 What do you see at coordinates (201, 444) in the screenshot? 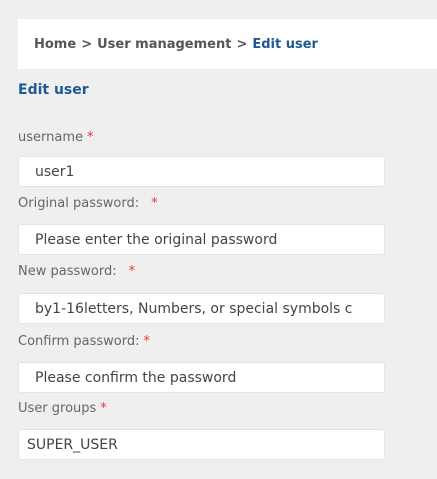
I see `user-groups-select` at bounding box center [201, 444].